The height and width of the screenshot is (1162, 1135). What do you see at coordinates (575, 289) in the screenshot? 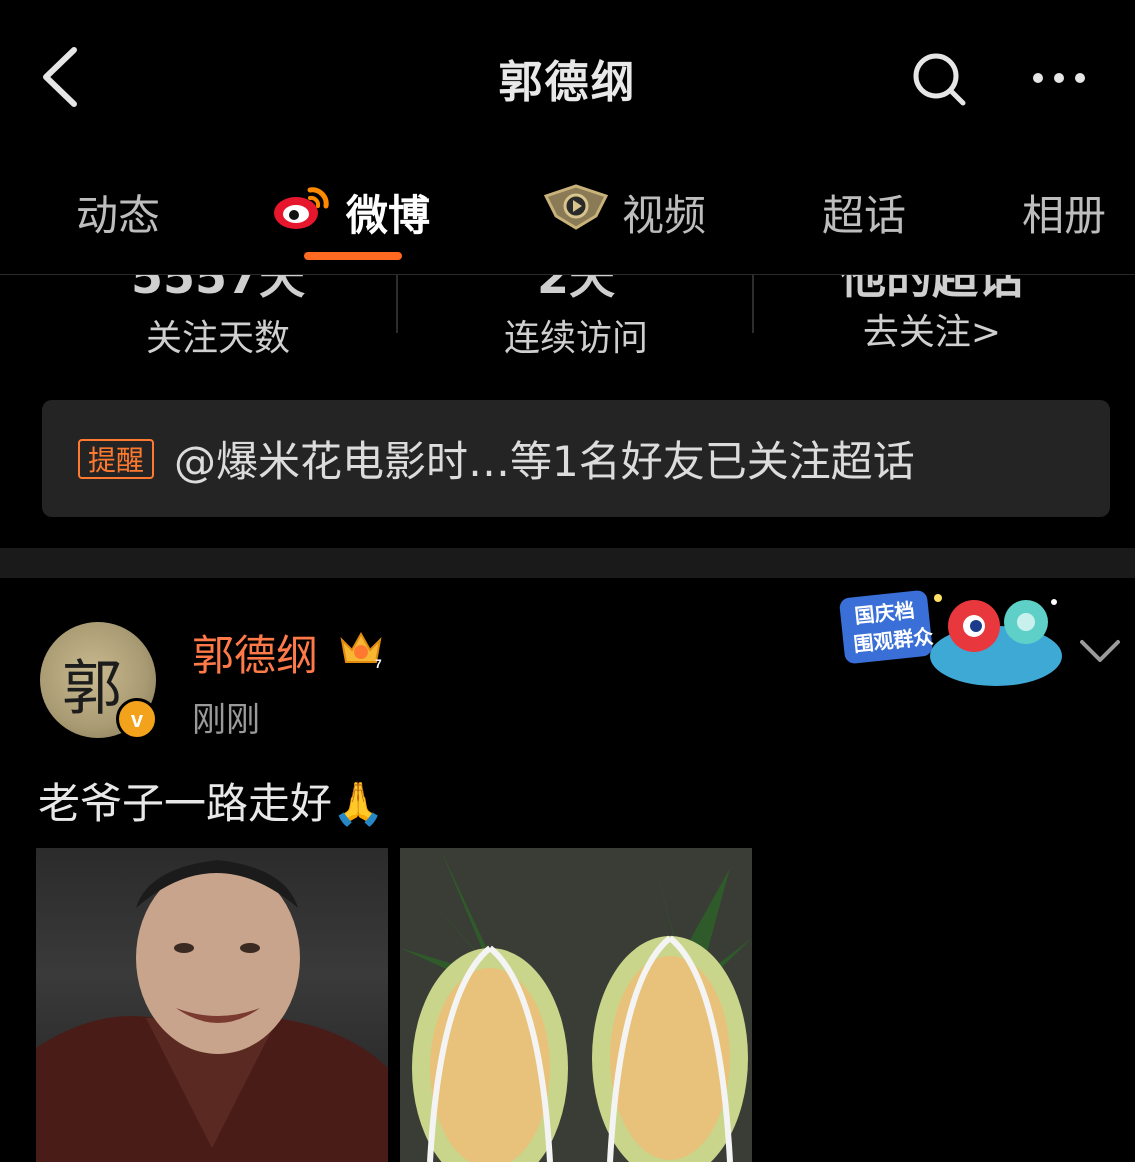
I see `stat-value: 2天` at bounding box center [575, 289].